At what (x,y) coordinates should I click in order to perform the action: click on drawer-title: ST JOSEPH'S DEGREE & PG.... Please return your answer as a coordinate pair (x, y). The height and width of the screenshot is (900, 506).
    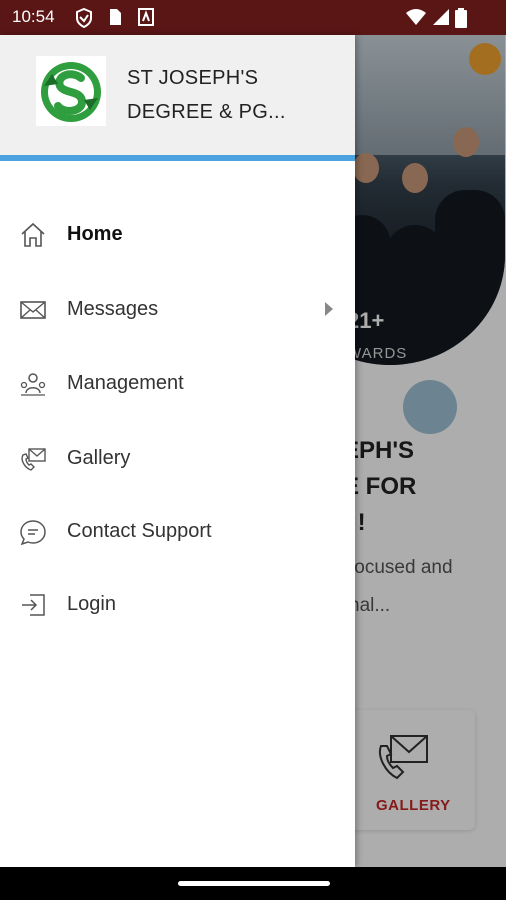
    Looking at the image, I should click on (206, 95).